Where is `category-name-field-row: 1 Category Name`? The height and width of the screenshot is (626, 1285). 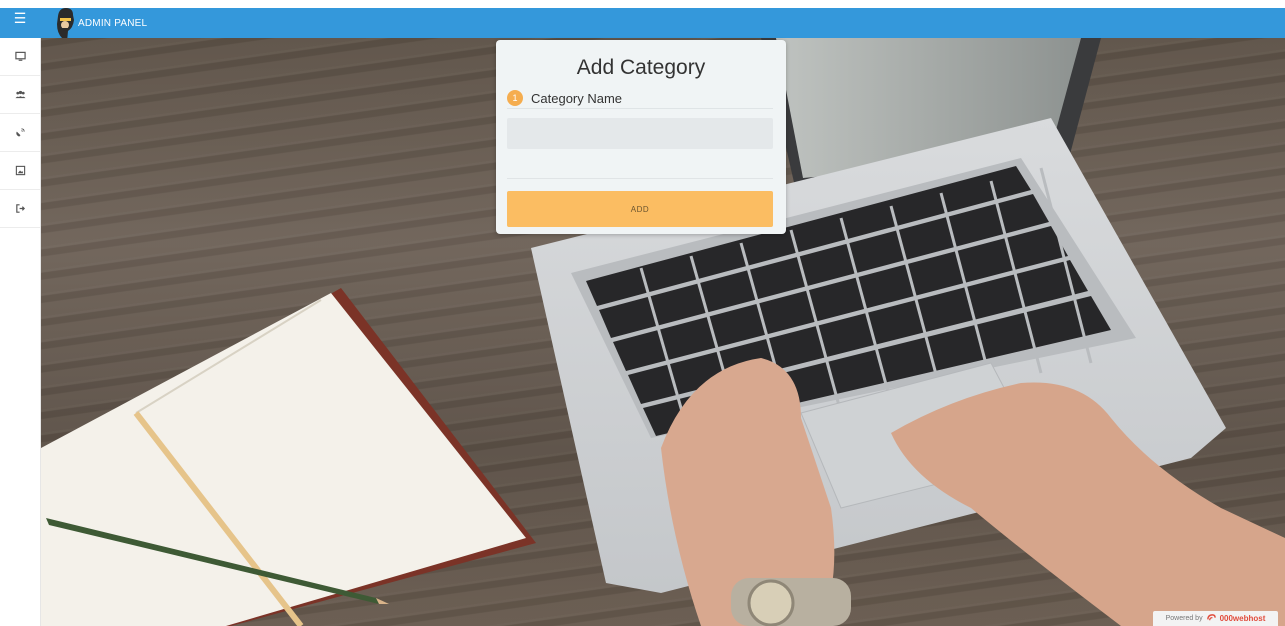 category-name-field-row: 1 Category Name is located at coordinates (640, 98).